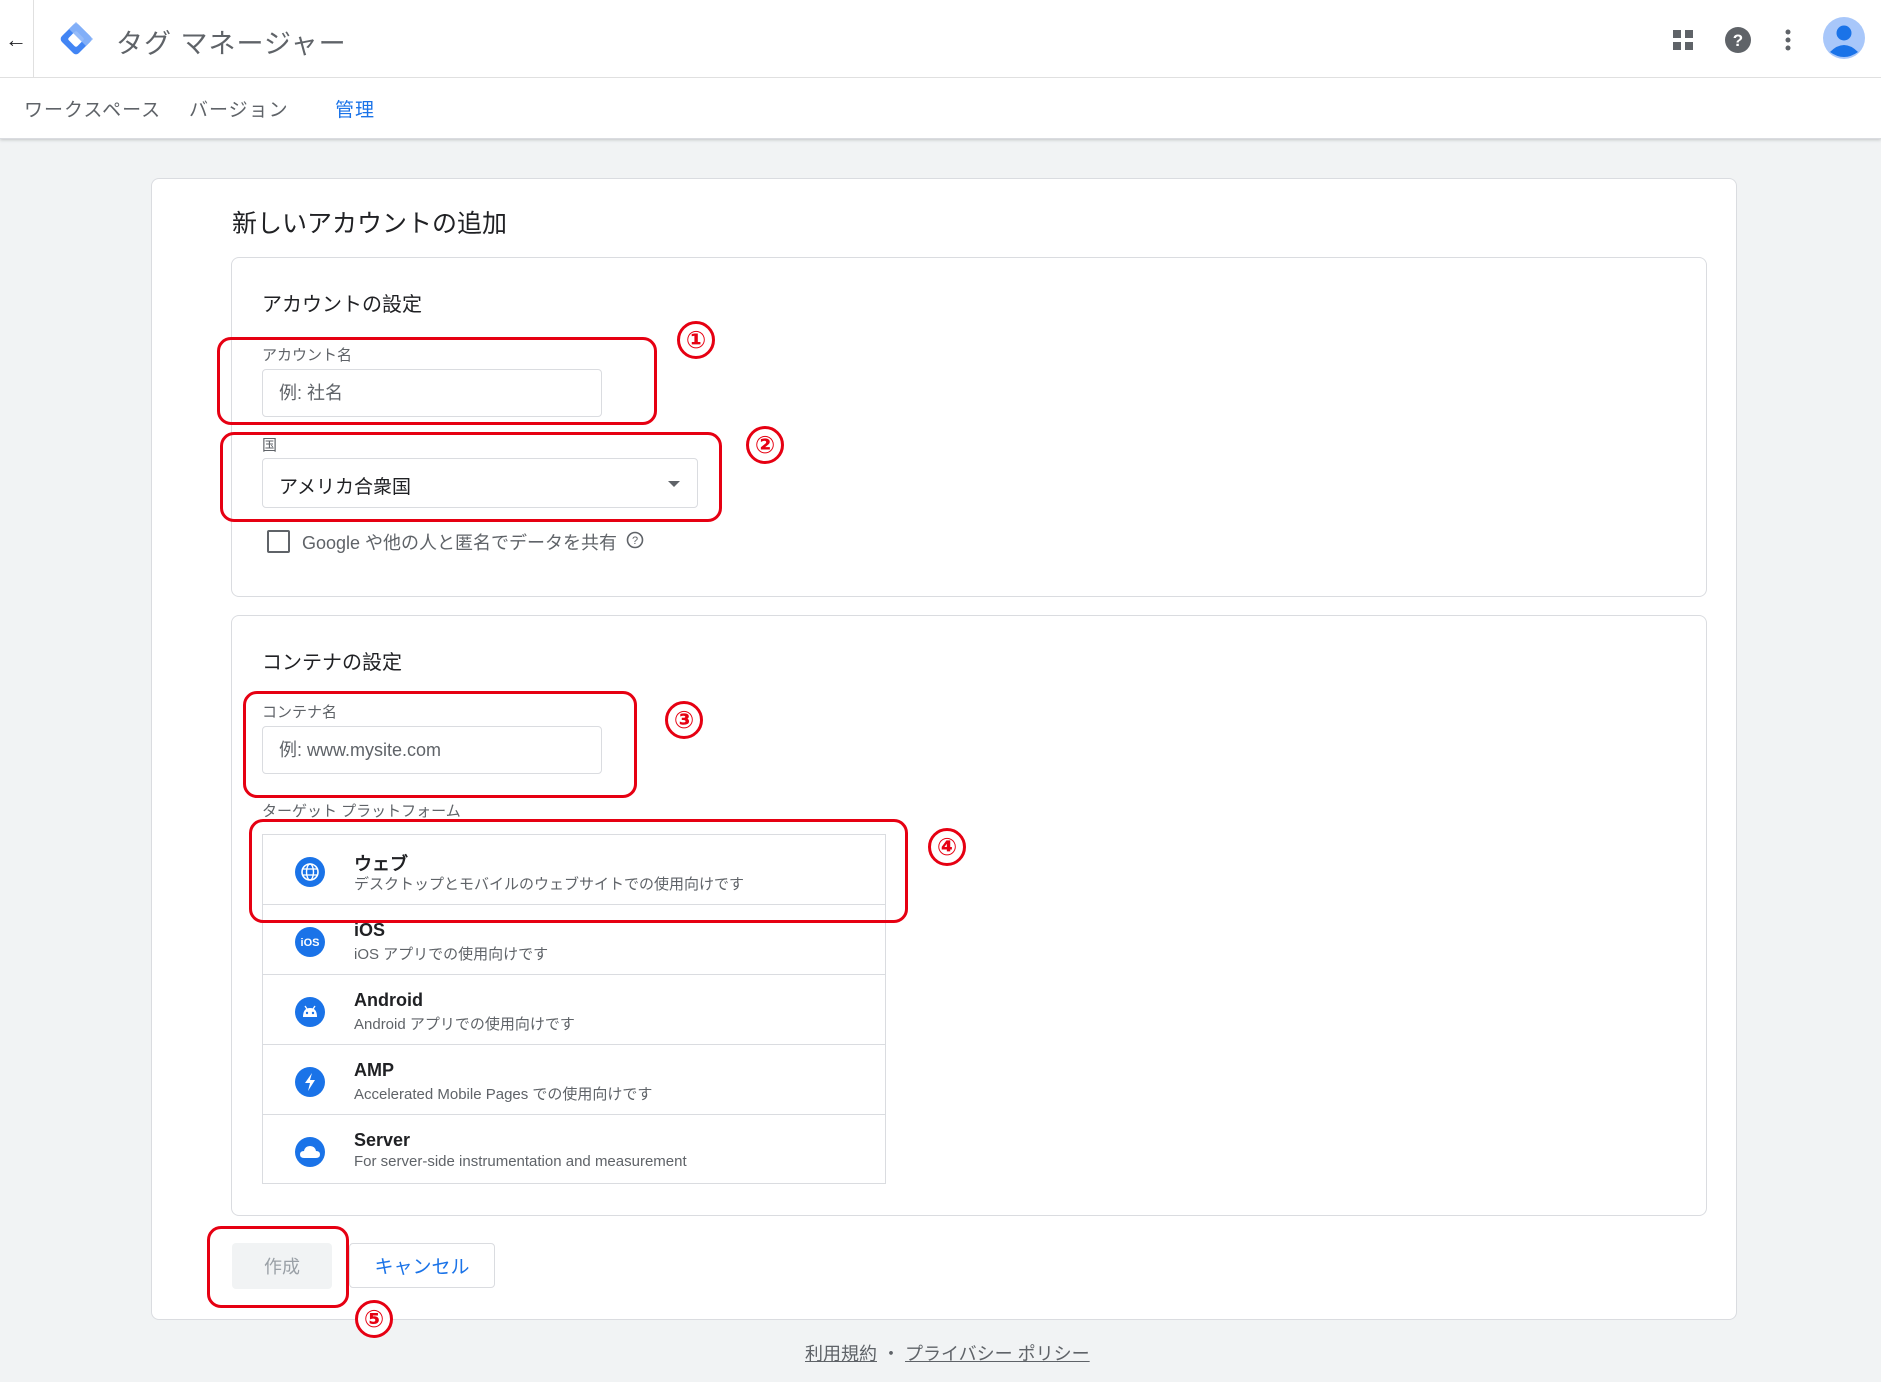  What do you see at coordinates (370, 224) in the screenshot?
I see `page-title: 新しいアカウントの追加` at bounding box center [370, 224].